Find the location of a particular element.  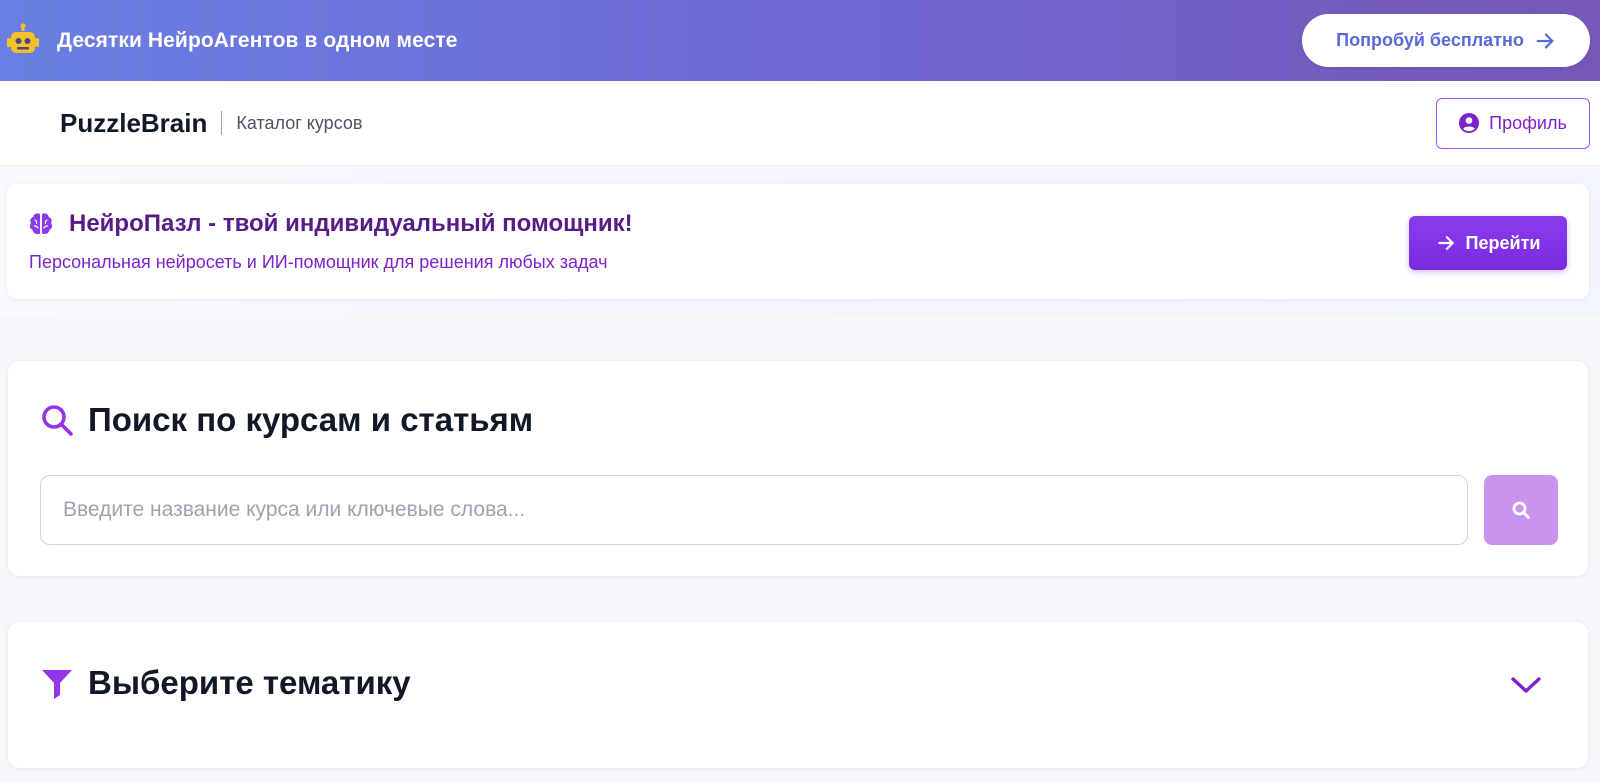

chevron-down-icon is located at coordinates (1526, 687).